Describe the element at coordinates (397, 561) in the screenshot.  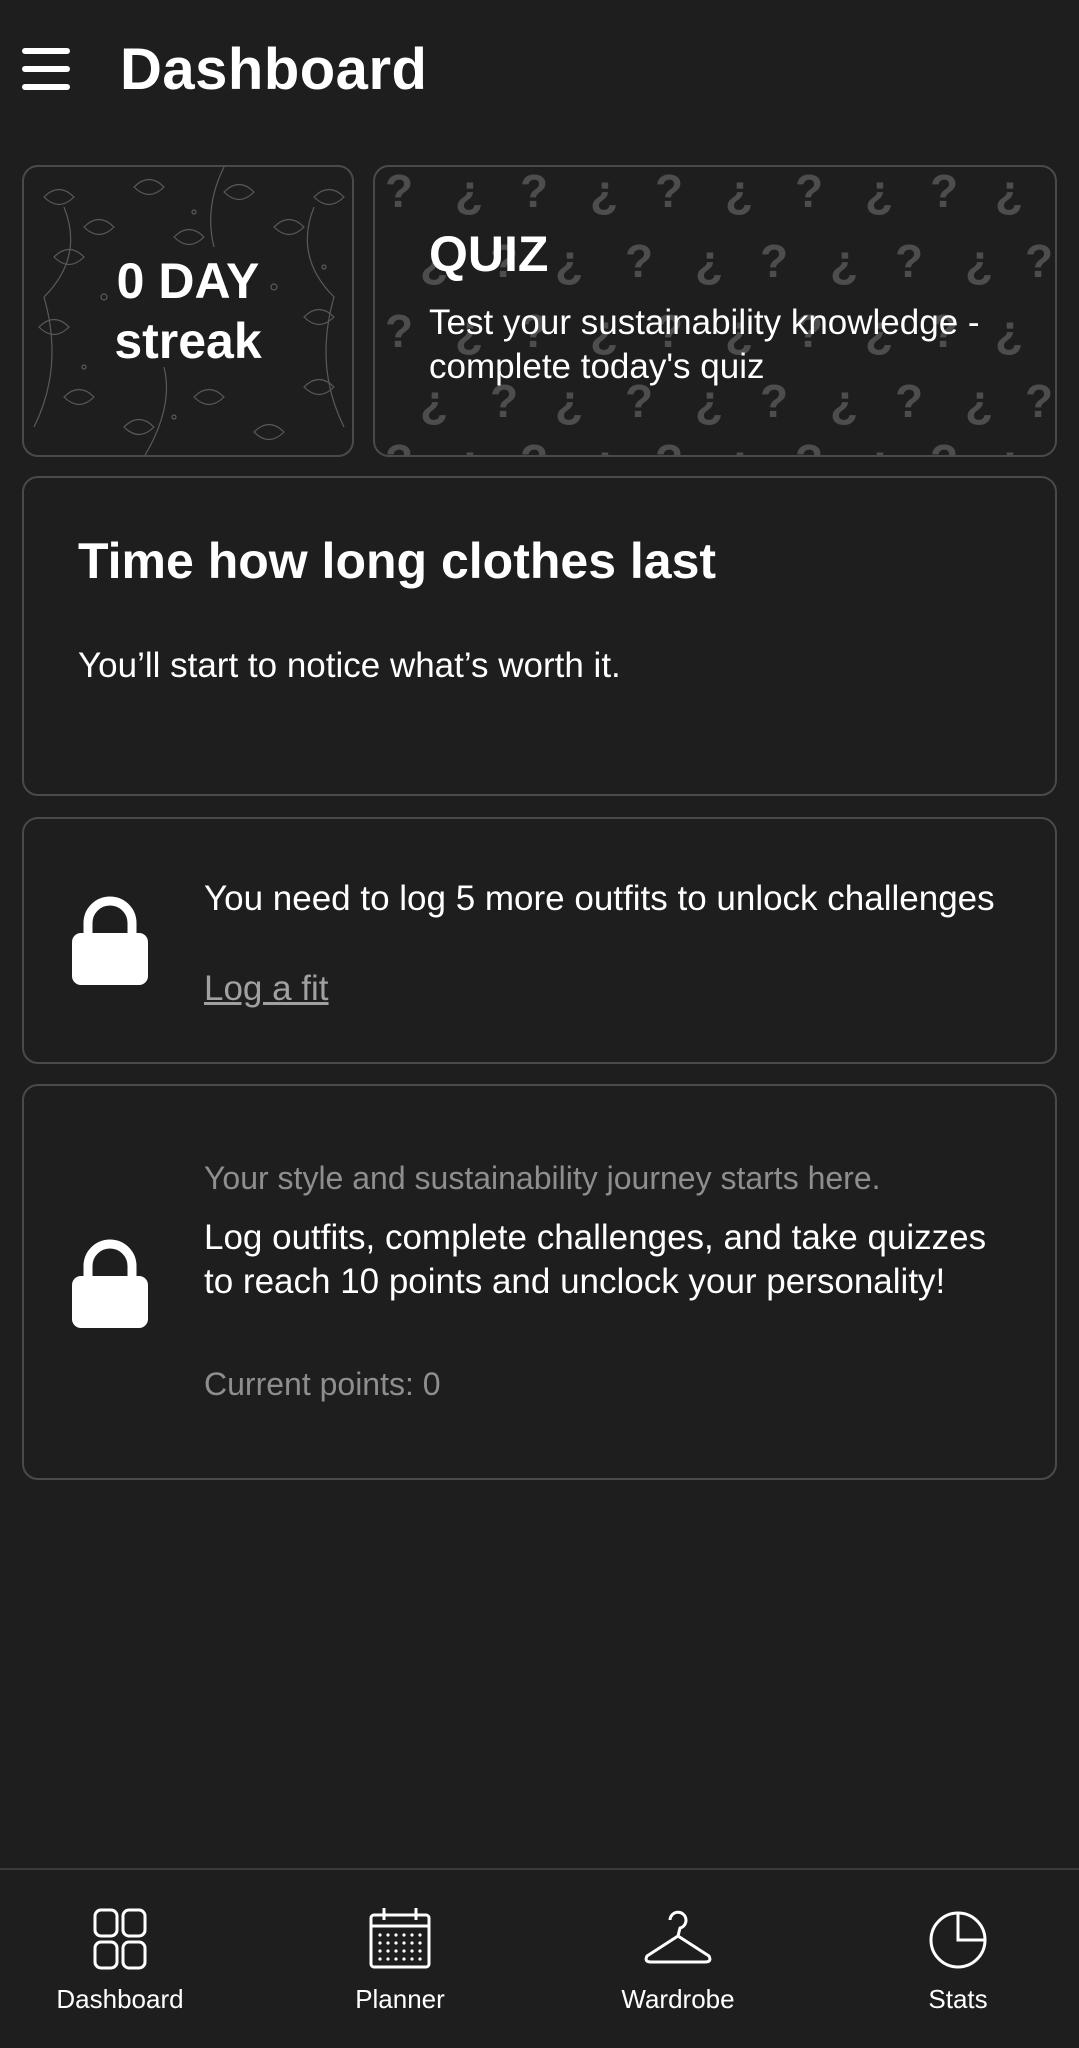
I see `clothes-lifespan-title: Time how long clothes last` at that location.